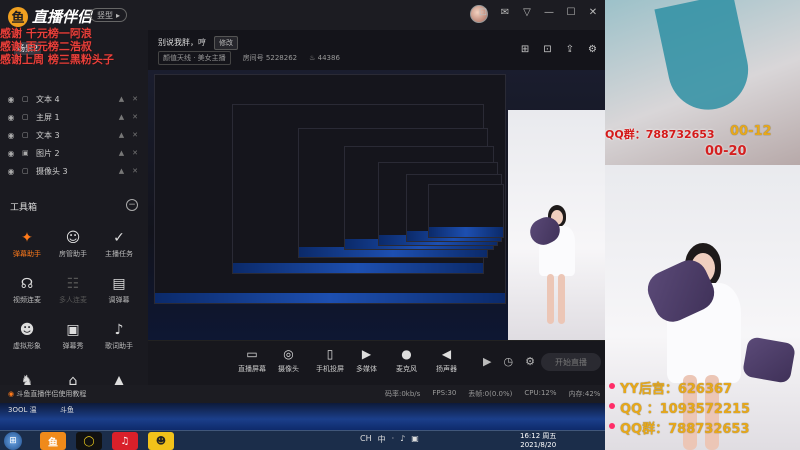 The width and height of the screenshot is (800, 450). What do you see at coordinates (62, 17) in the screenshot?
I see `app-name: 直播伴侣` at bounding box center [62, 17].